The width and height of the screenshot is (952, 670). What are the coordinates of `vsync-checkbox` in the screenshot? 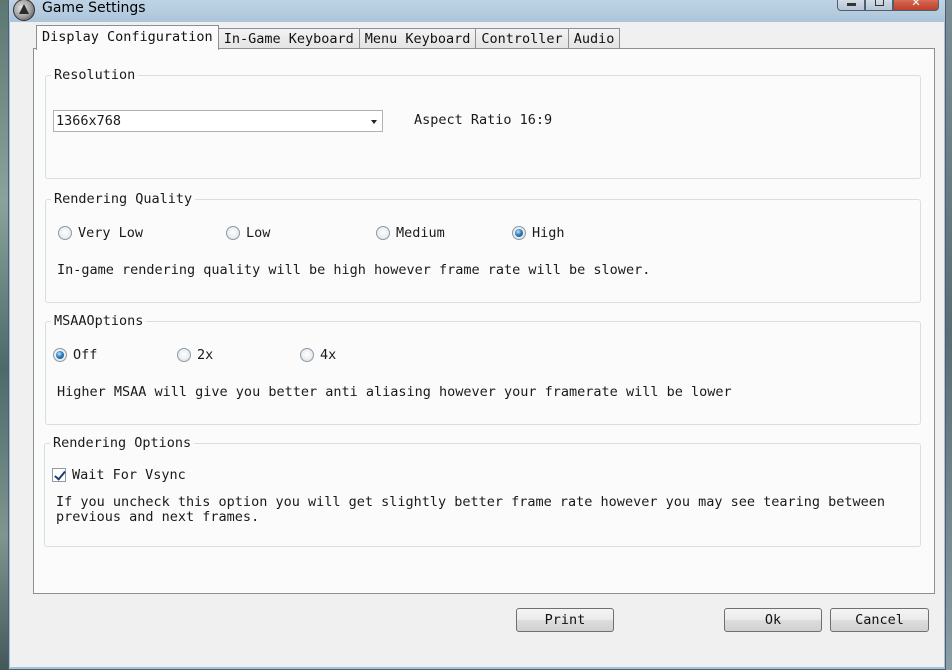 It's located at (59, 475).